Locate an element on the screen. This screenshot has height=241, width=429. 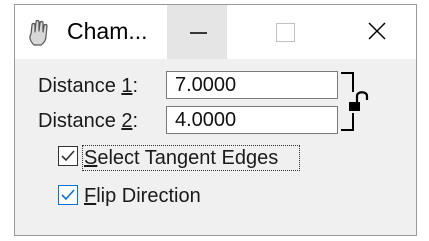
select-tangent-edges-label: Select Tangent Edges is located at coordinates (181, 158).